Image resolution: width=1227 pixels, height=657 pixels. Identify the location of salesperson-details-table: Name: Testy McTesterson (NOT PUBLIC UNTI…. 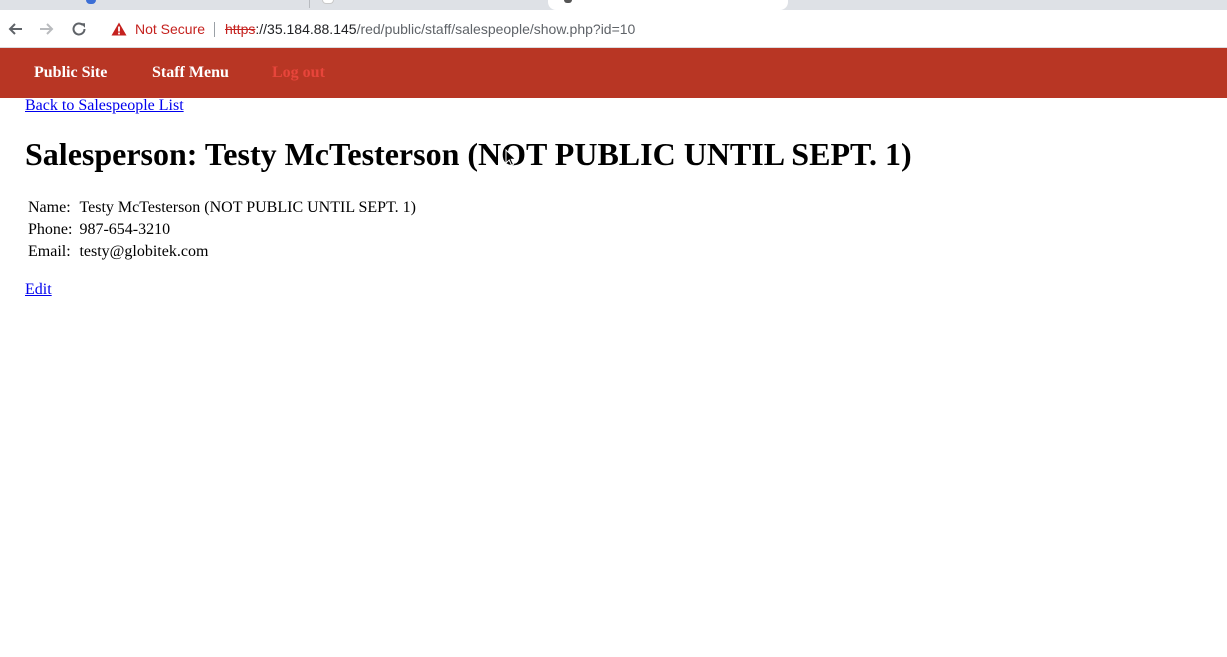
(222, 230).